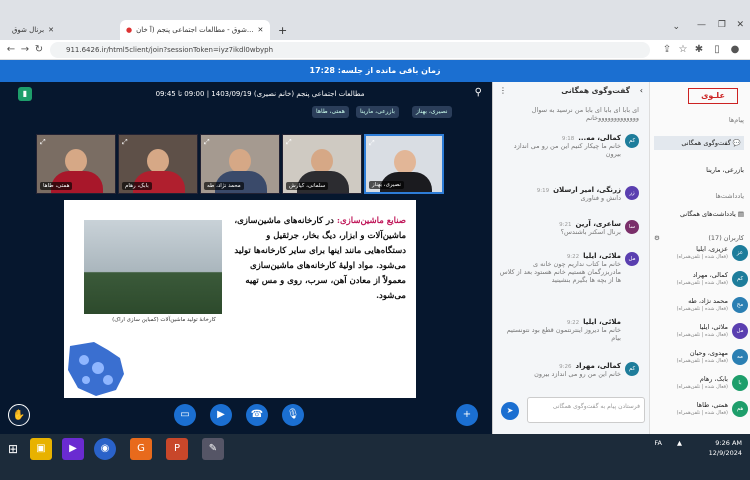 The height and width of the screenshot is (480, 750). Describe the element at coordinates (706, 143) in the screenshot. I see `sidebar-item-label: گفت‌وگوی همگانی` at that location.